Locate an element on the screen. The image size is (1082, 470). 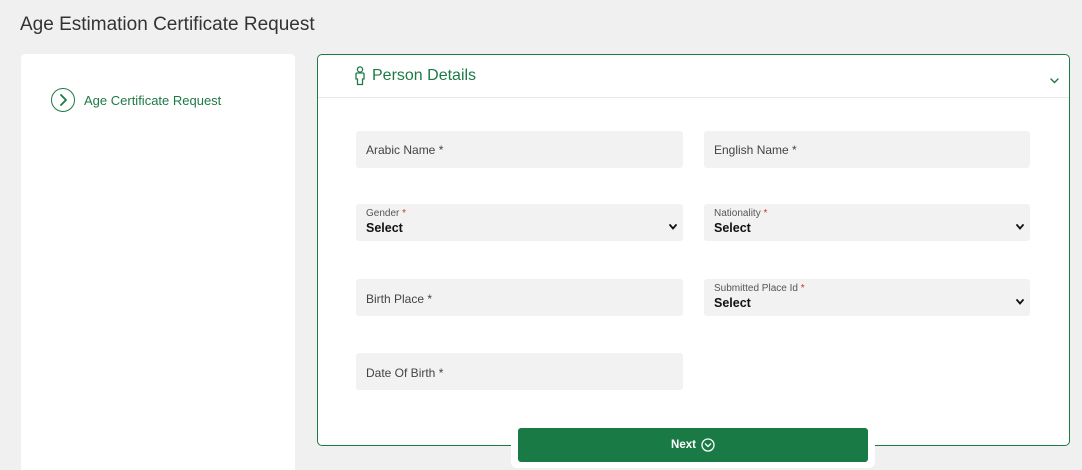
submitted-place-select: Submitted Place Id * Select is located at coordinates (867, 297).